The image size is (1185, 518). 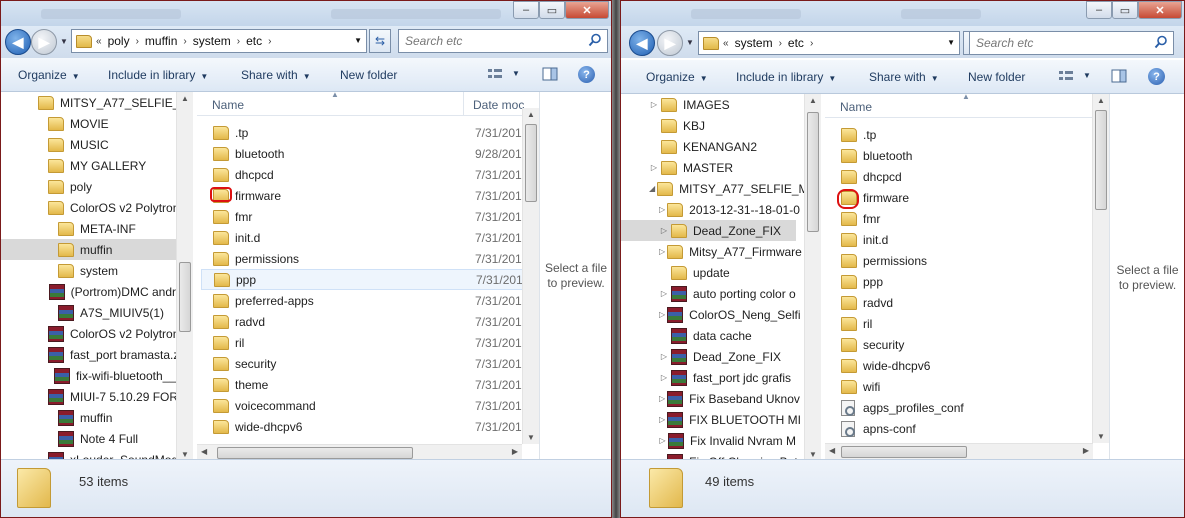 I want to click on organize-menu: Organize ▼, so click(x=49, y=75).